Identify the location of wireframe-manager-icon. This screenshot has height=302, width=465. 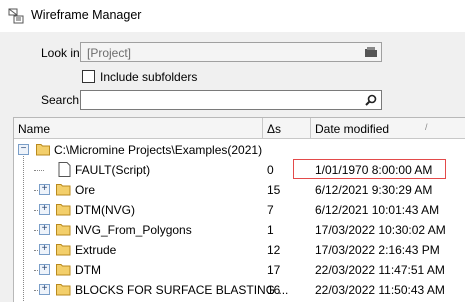
(16, 16).